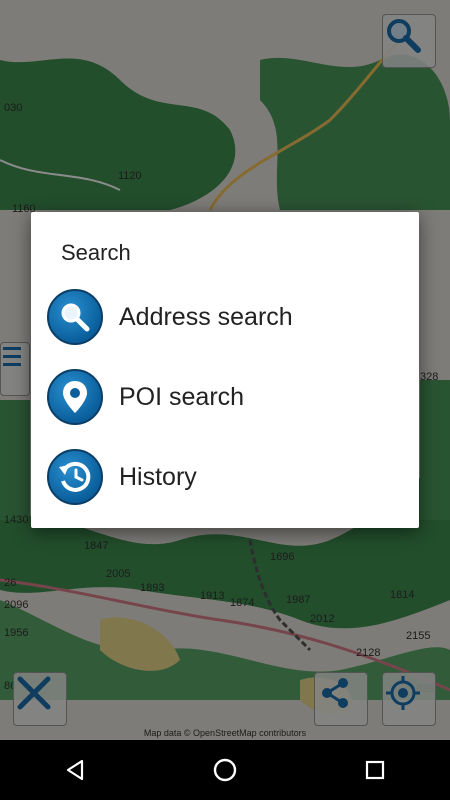 The width and height of the screenshot is (450, 800). Describe the element at coordinates (233, 477) in the screenshot. I see `option-history: History` at that location.